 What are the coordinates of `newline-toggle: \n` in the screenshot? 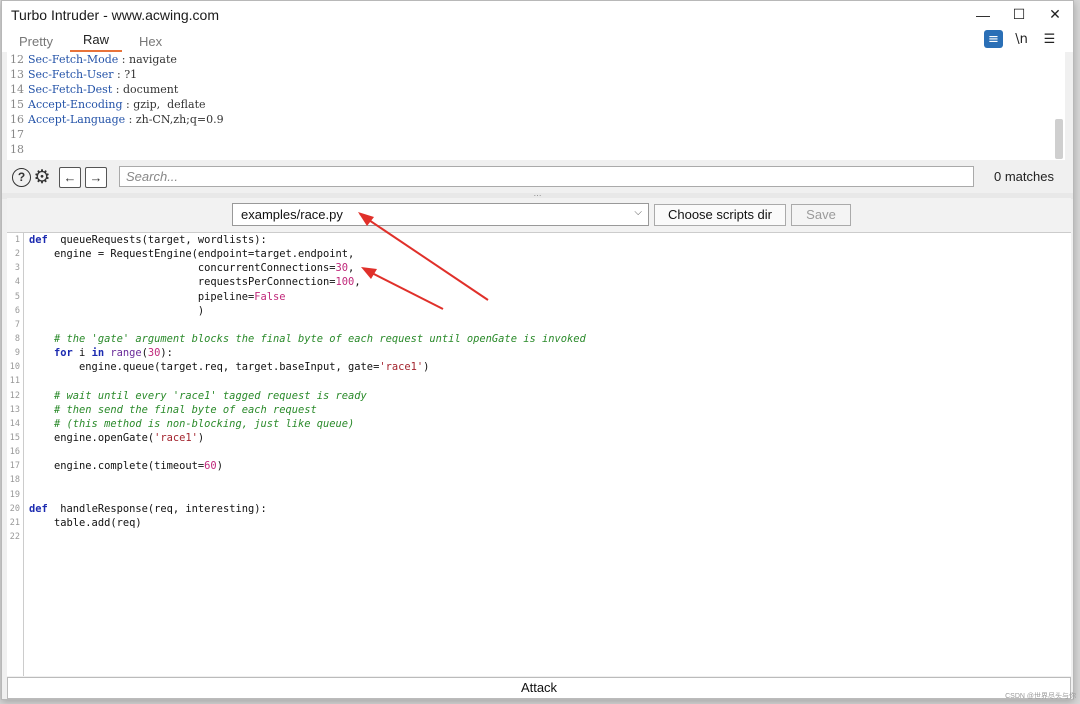 It's located at (1021, 39).